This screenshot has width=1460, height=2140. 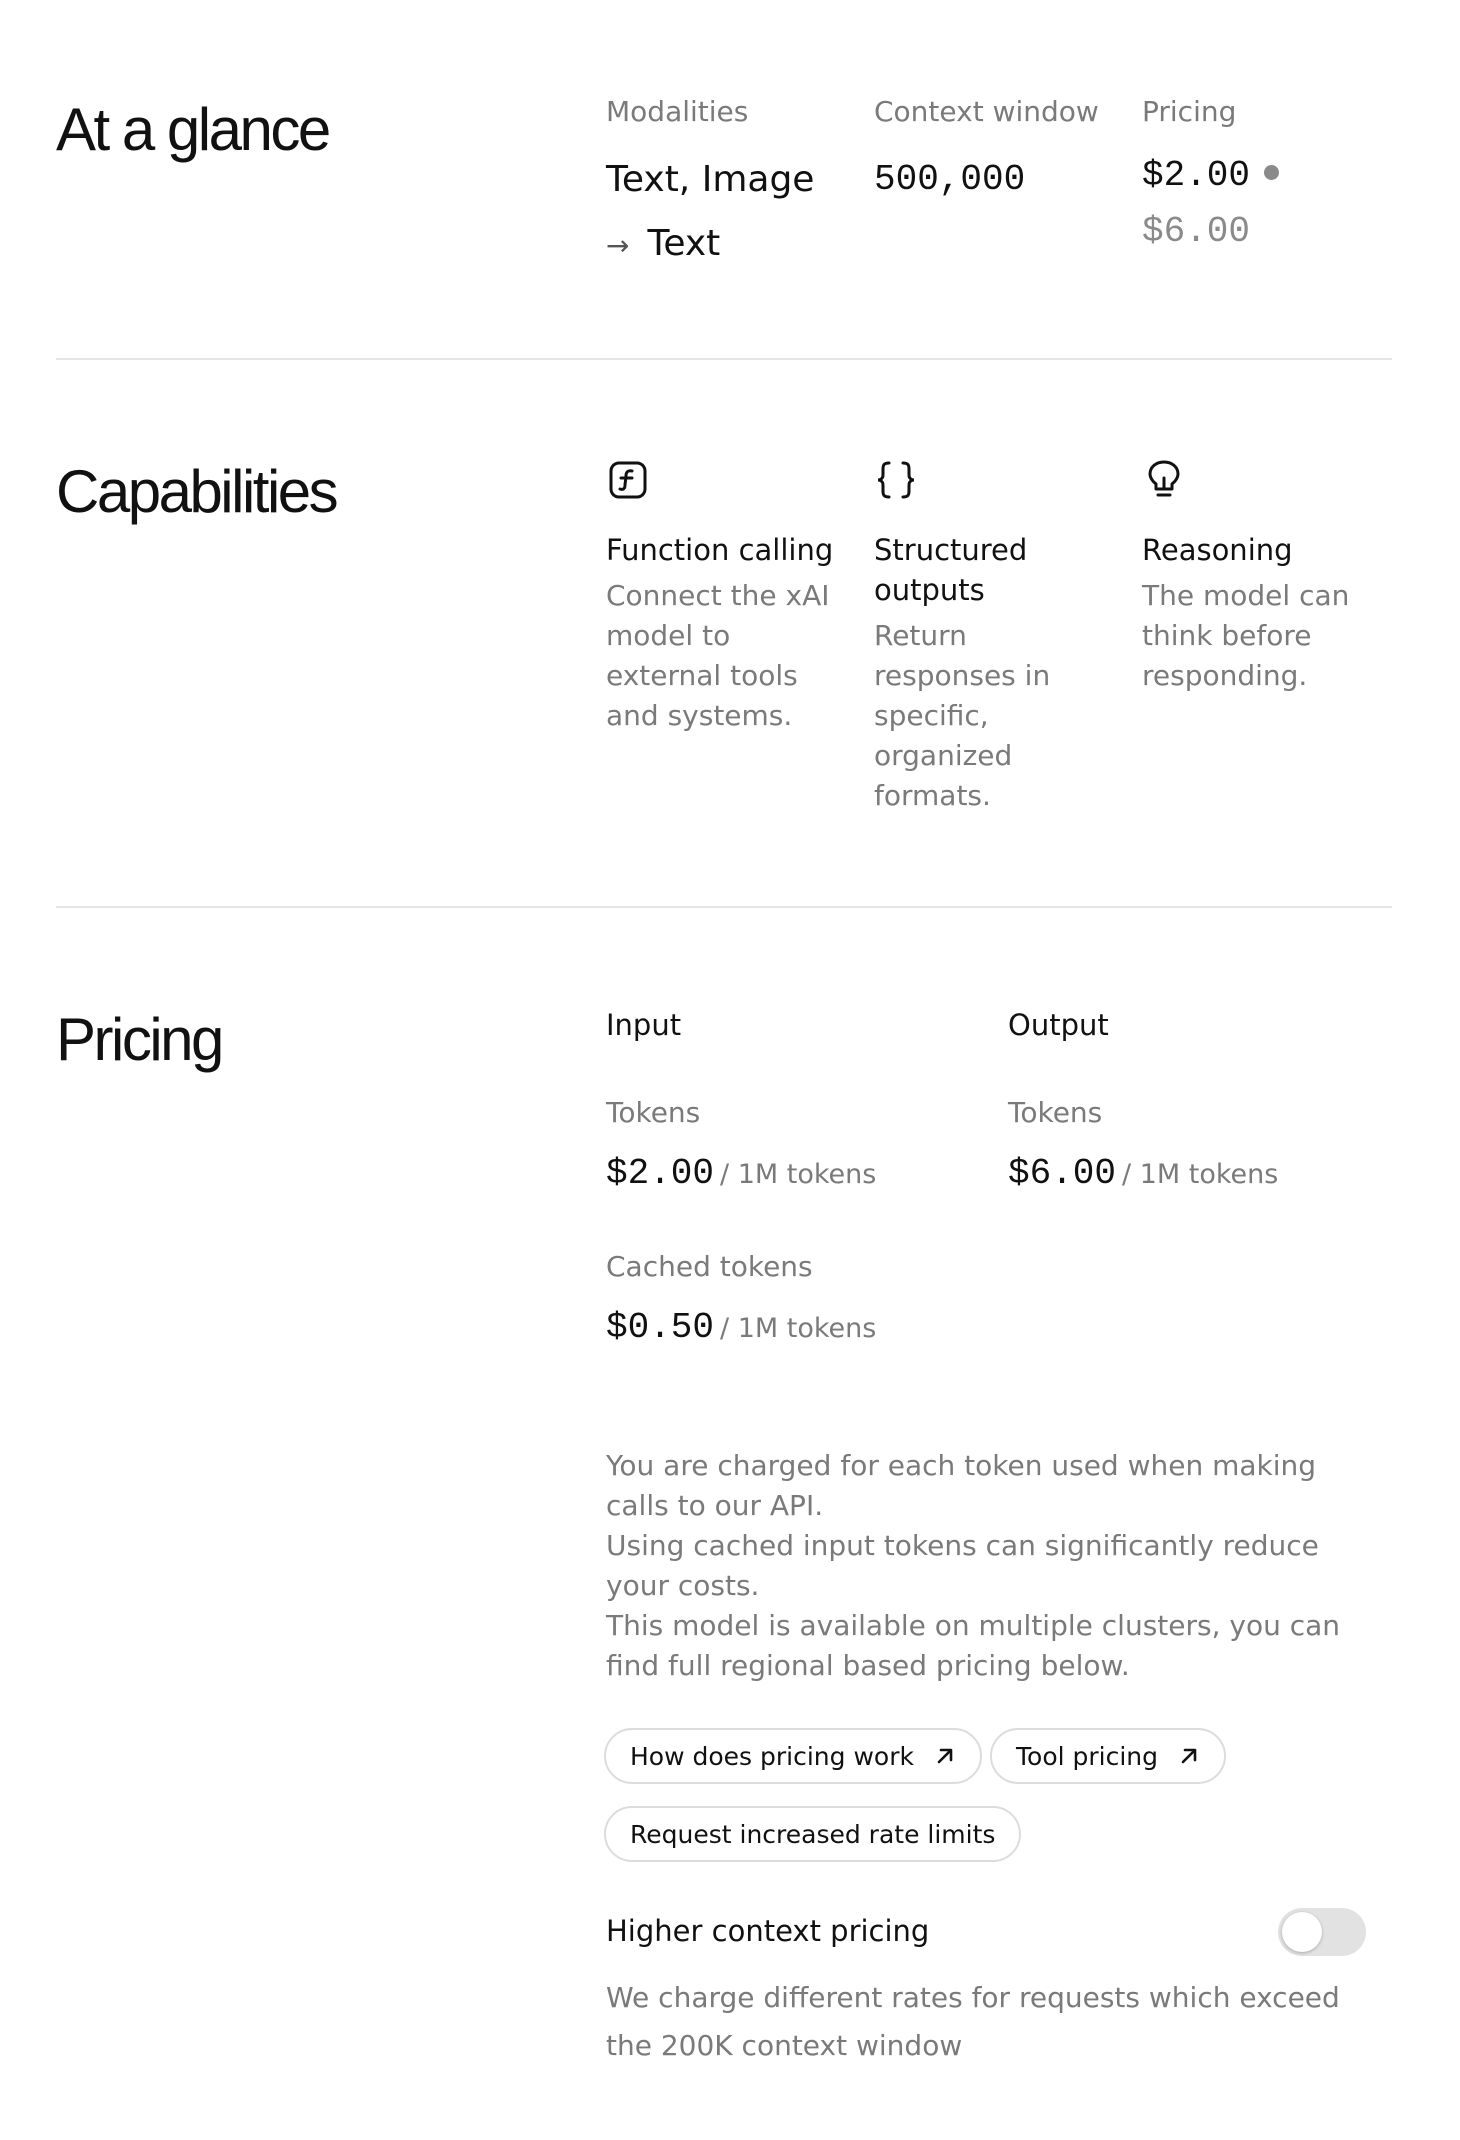 What do you see at coordinates (1055, 1112) in the screenshot?
I see `output-tokens-label: Tokens` at bounding box center [1055, 1112].